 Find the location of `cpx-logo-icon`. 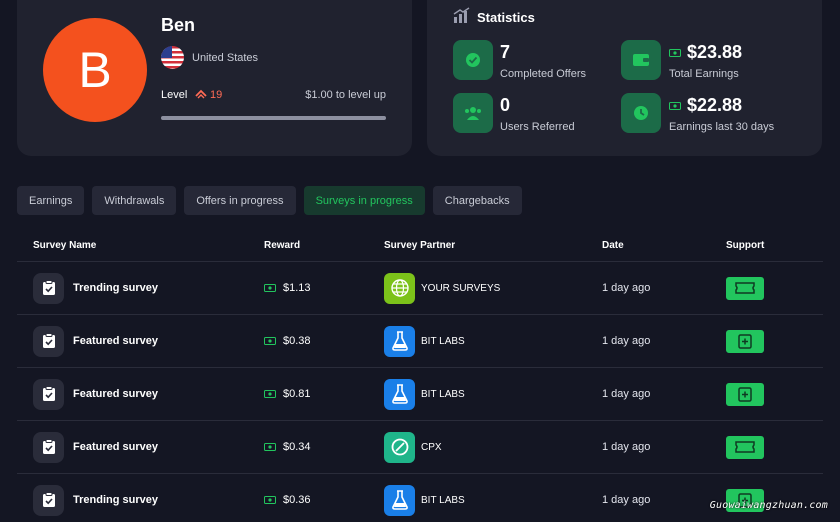

cpx-logo-icon is located at coordinates (399, 447).